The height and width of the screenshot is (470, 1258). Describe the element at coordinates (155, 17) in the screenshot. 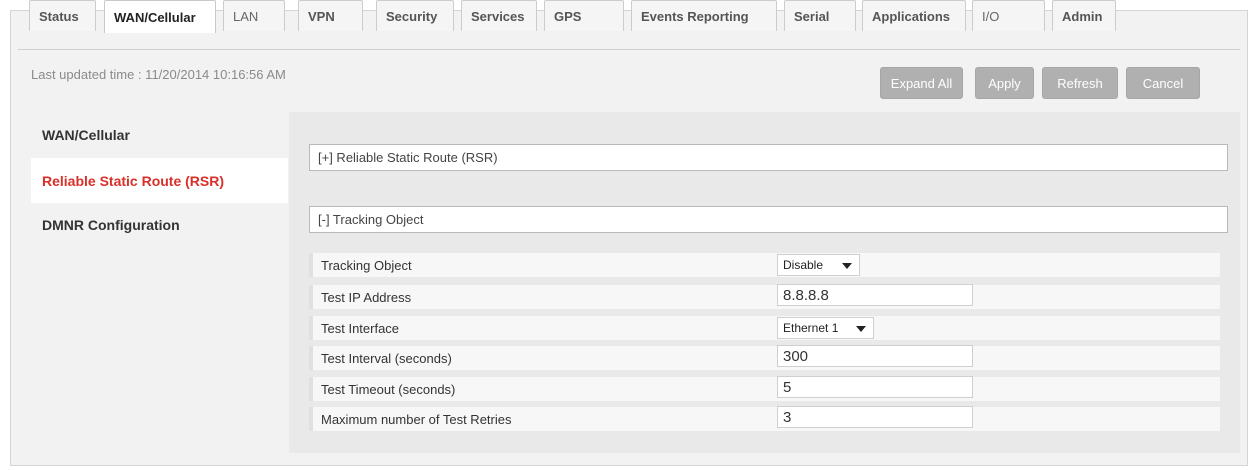

I see `tab-label: WAN/Cellular` at that location.